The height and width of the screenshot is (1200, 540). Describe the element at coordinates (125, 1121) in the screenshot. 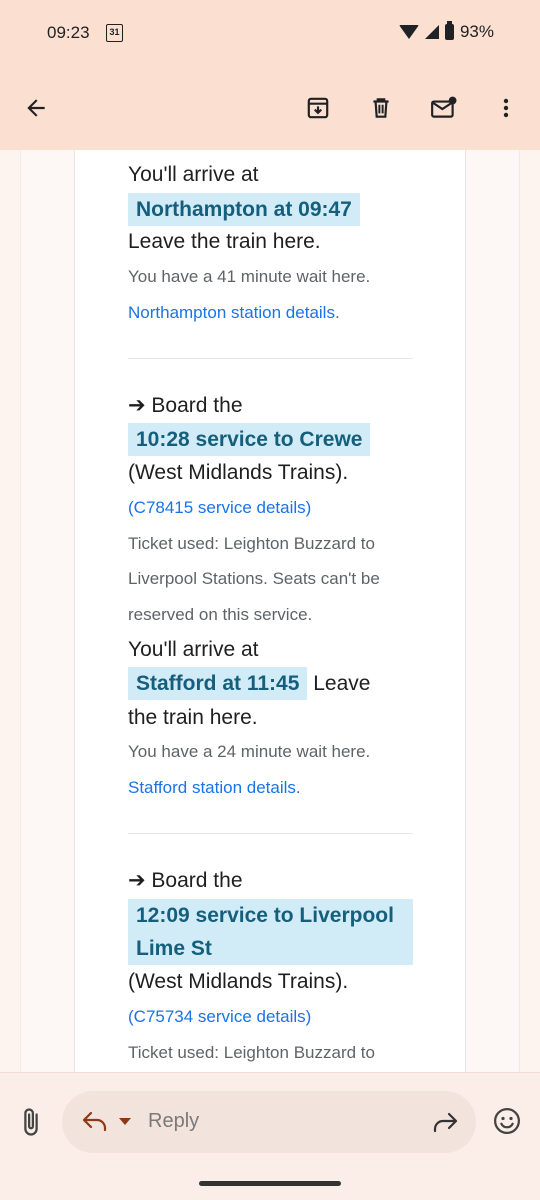

I see `chevron-down-icon` at that location.